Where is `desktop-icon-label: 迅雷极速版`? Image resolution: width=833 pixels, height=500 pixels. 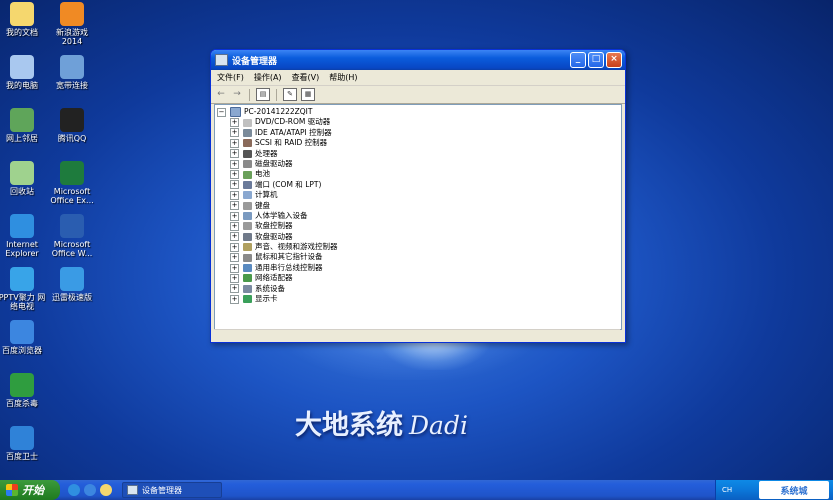
desktop-icon-label: 迅雷极速版 is located at coordinates (72, 297).